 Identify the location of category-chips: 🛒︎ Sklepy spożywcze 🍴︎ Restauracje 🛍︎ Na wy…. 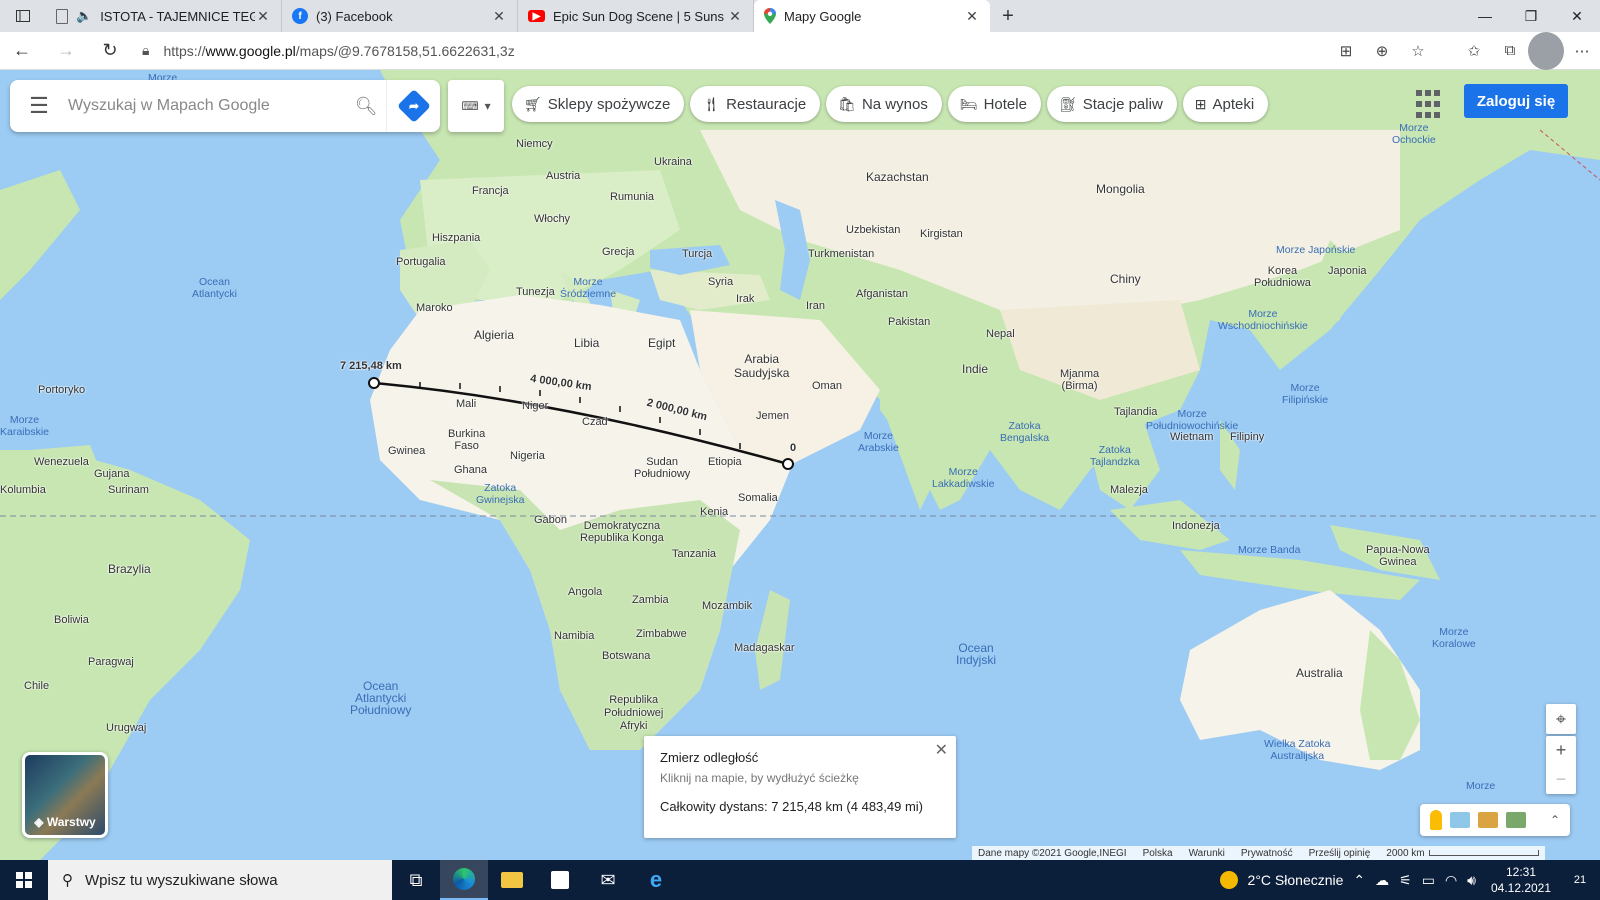
(890, 104).